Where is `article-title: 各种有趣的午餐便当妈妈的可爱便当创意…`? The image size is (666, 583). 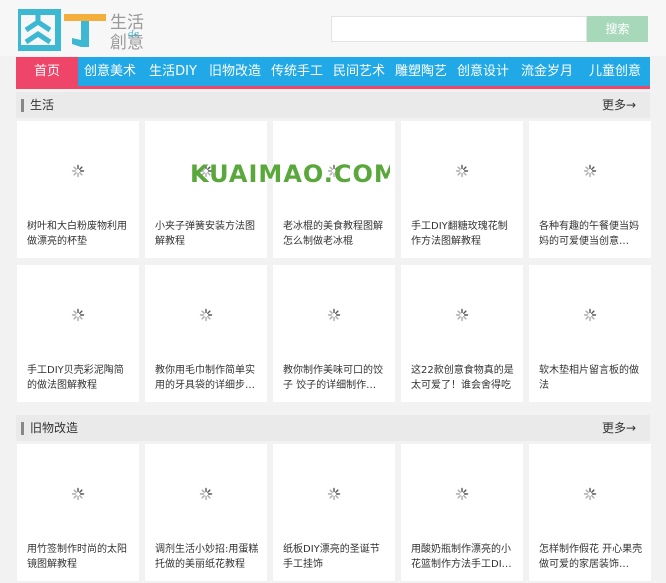 article-title: 各种有趣的午餐便当妈妈的可爱便当创意… is located at coordinates (592, 234).